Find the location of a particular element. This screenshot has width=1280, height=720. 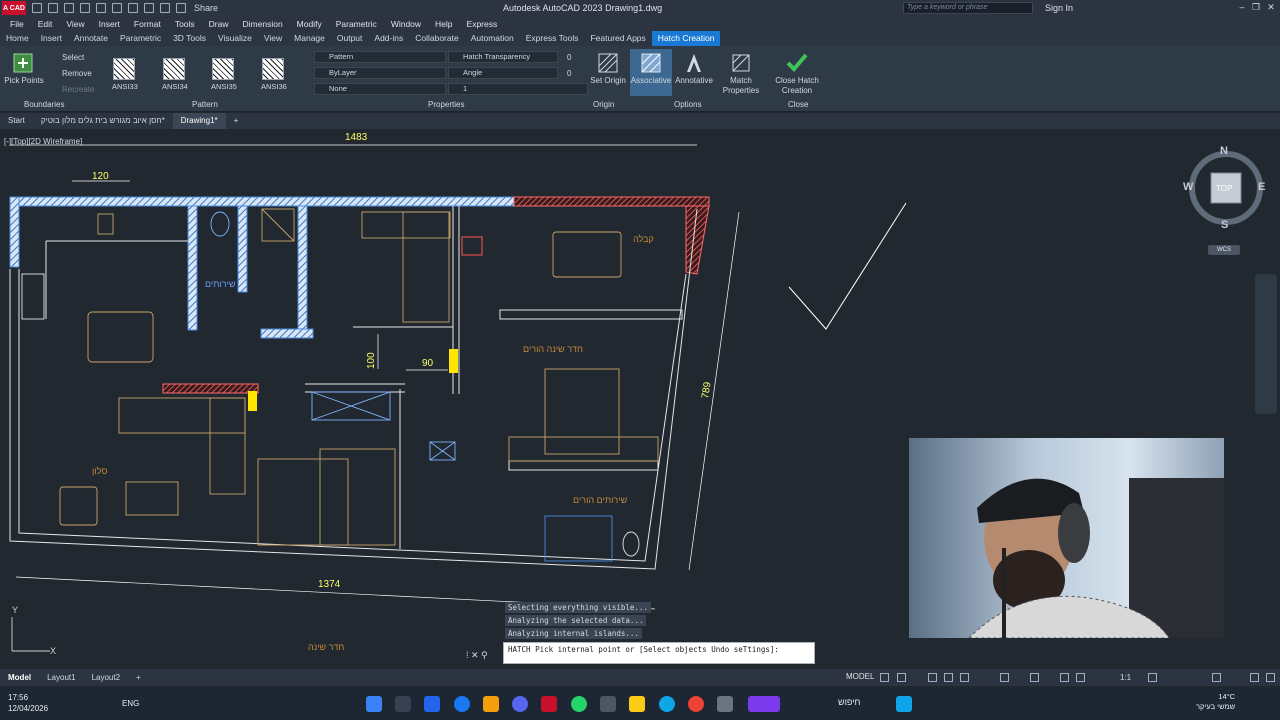

red-hatch-wall-top is located at coordinates (611, 201).